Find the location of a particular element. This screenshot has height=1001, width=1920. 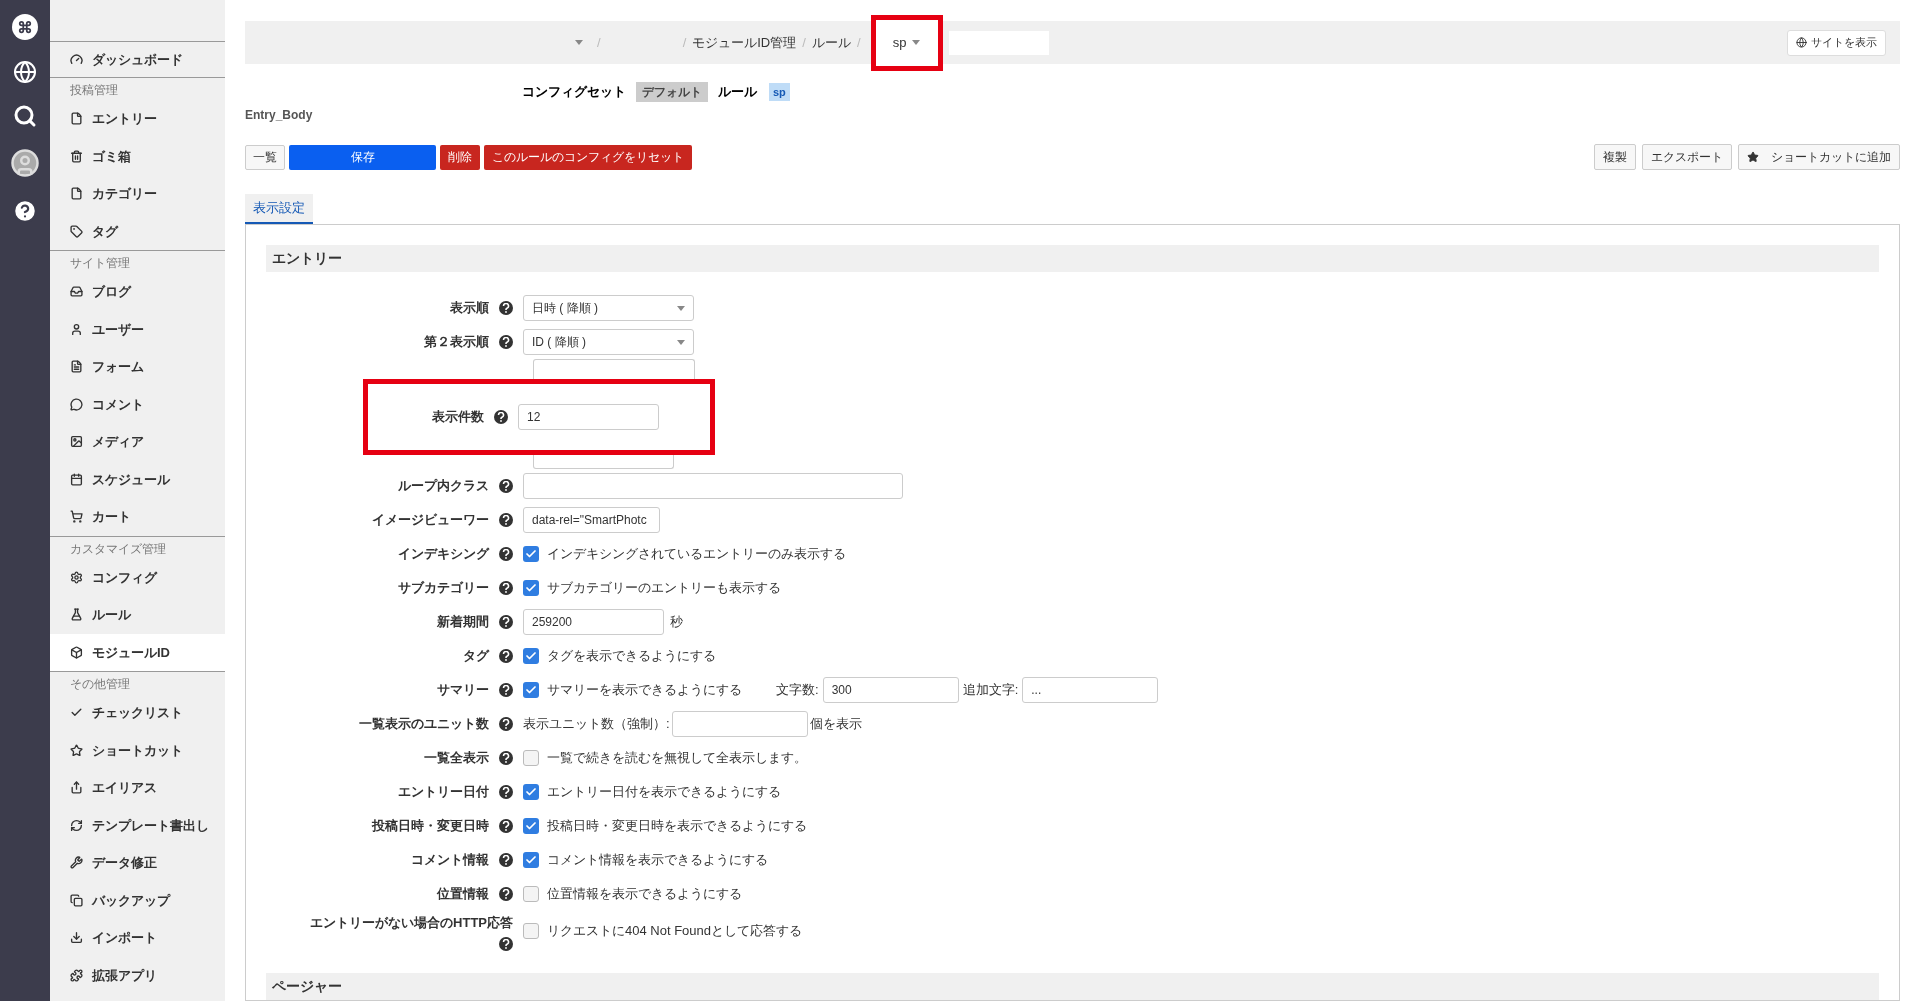

checkbox-label: サマリーを表示できるようにする is located at coordinates (644, 690).